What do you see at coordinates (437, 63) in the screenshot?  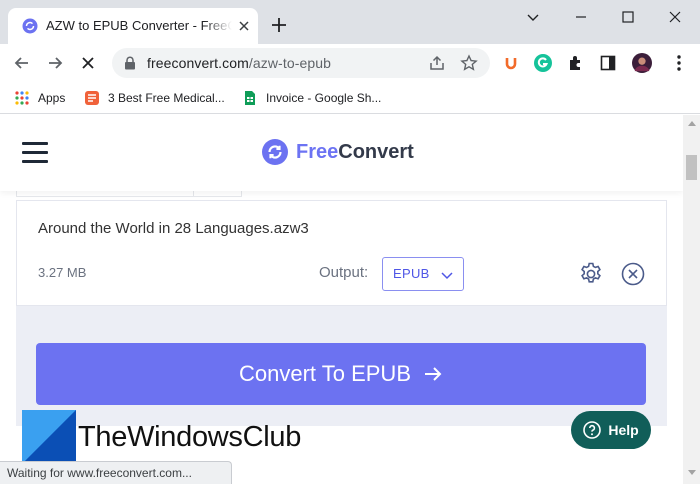 I see `share-icon` at bounding box center [437, 63].